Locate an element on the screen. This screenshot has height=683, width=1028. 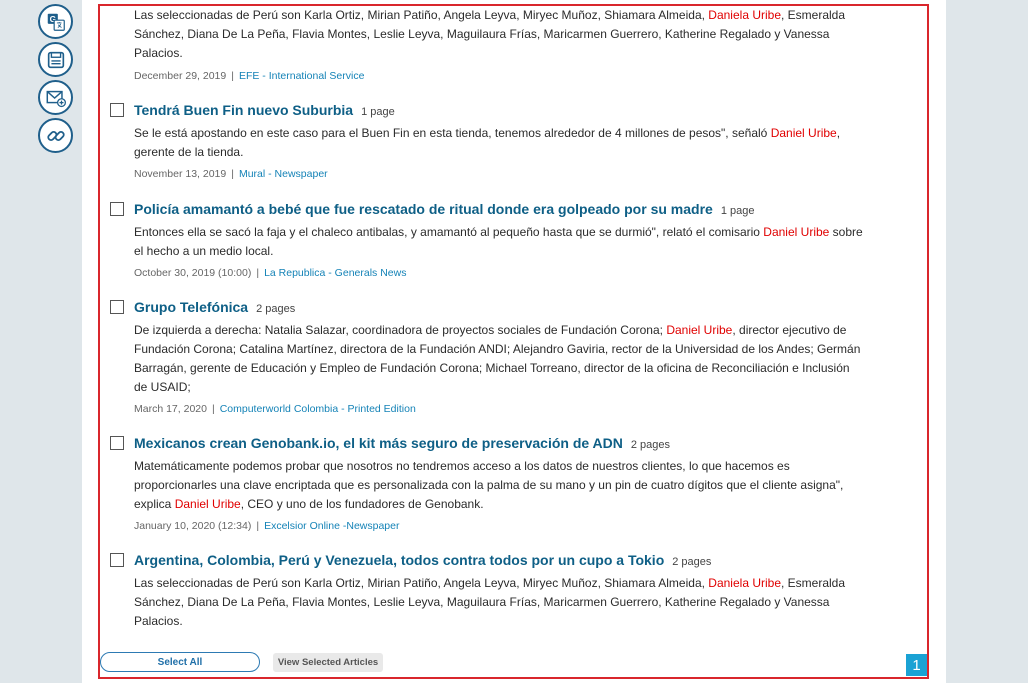
article-title-row: Grupo Telefónica 2 pages is located at coordinates (214, 308).